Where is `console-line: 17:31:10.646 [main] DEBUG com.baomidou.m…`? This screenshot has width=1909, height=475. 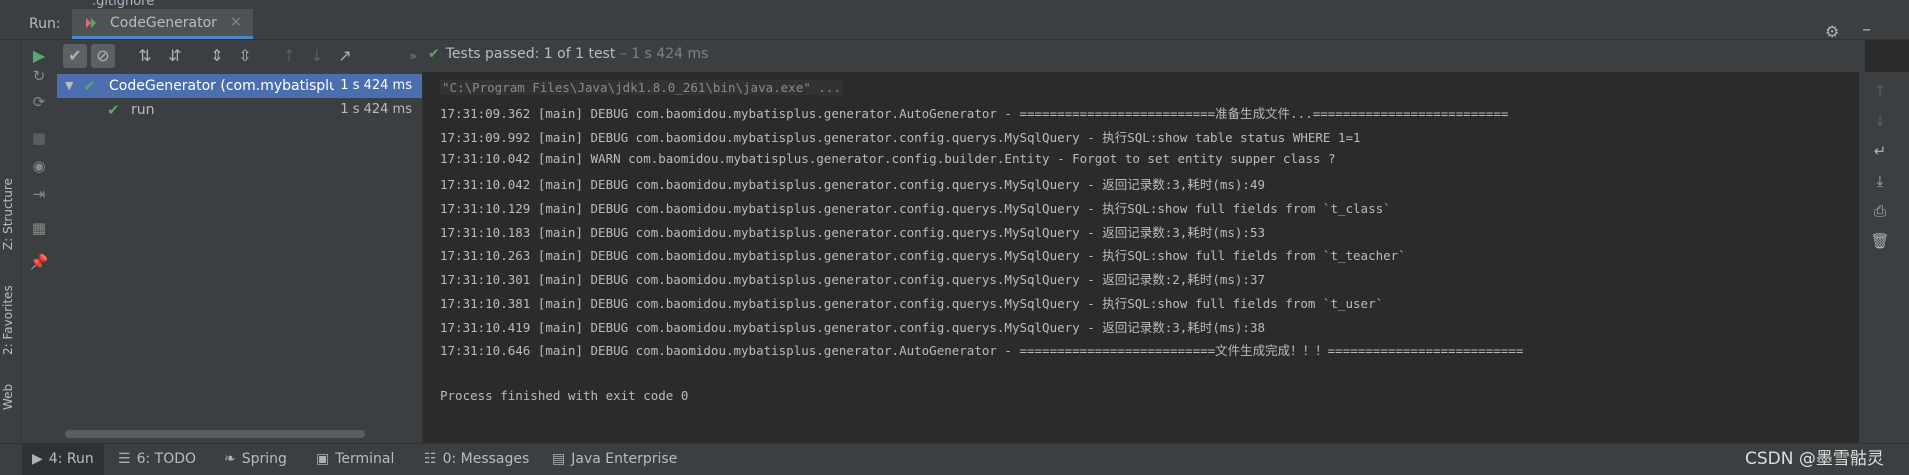 console-line: 17:31:10.646 [main] DEBUG com.baomidou.m… is located at coordinates (982, 350).